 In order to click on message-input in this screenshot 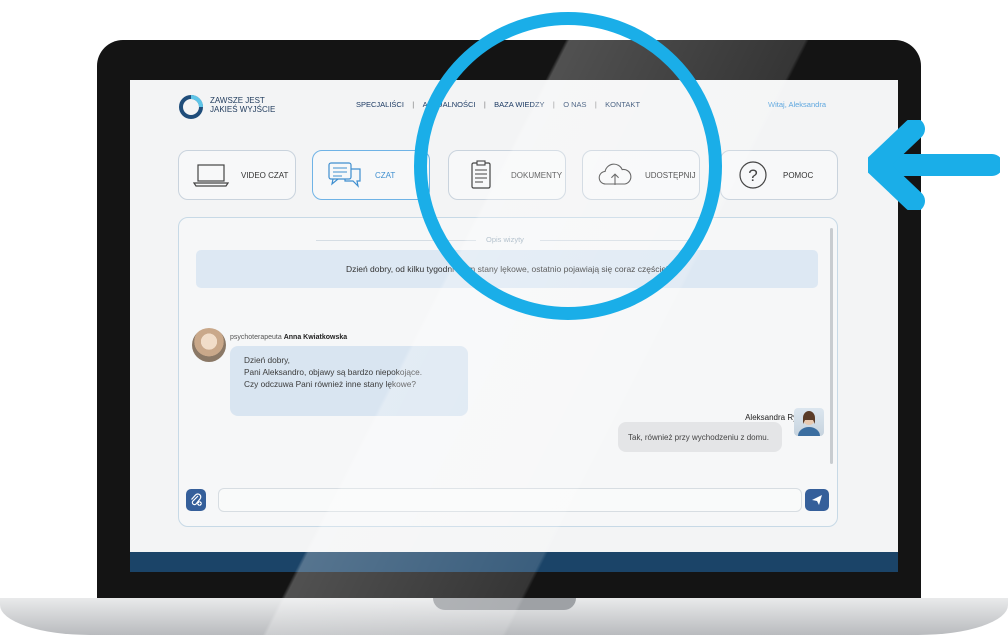, I will do `click(510, 500)`.